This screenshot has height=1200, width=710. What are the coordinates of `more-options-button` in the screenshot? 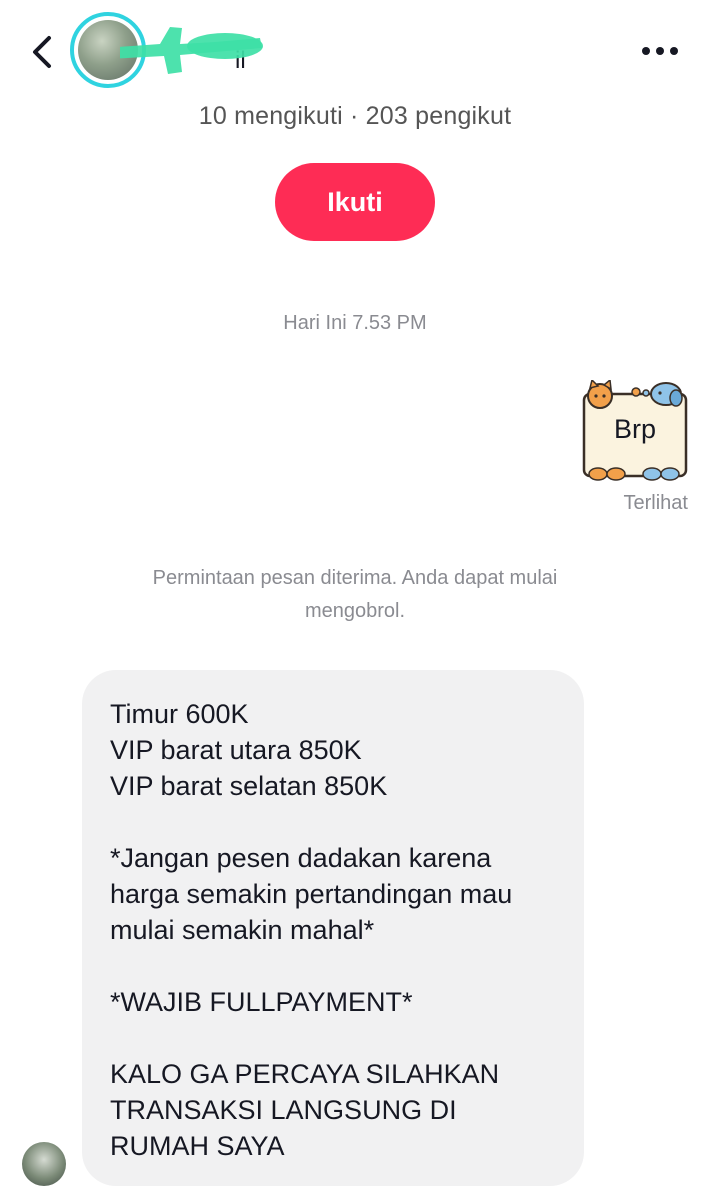 It's located at (660, 51).